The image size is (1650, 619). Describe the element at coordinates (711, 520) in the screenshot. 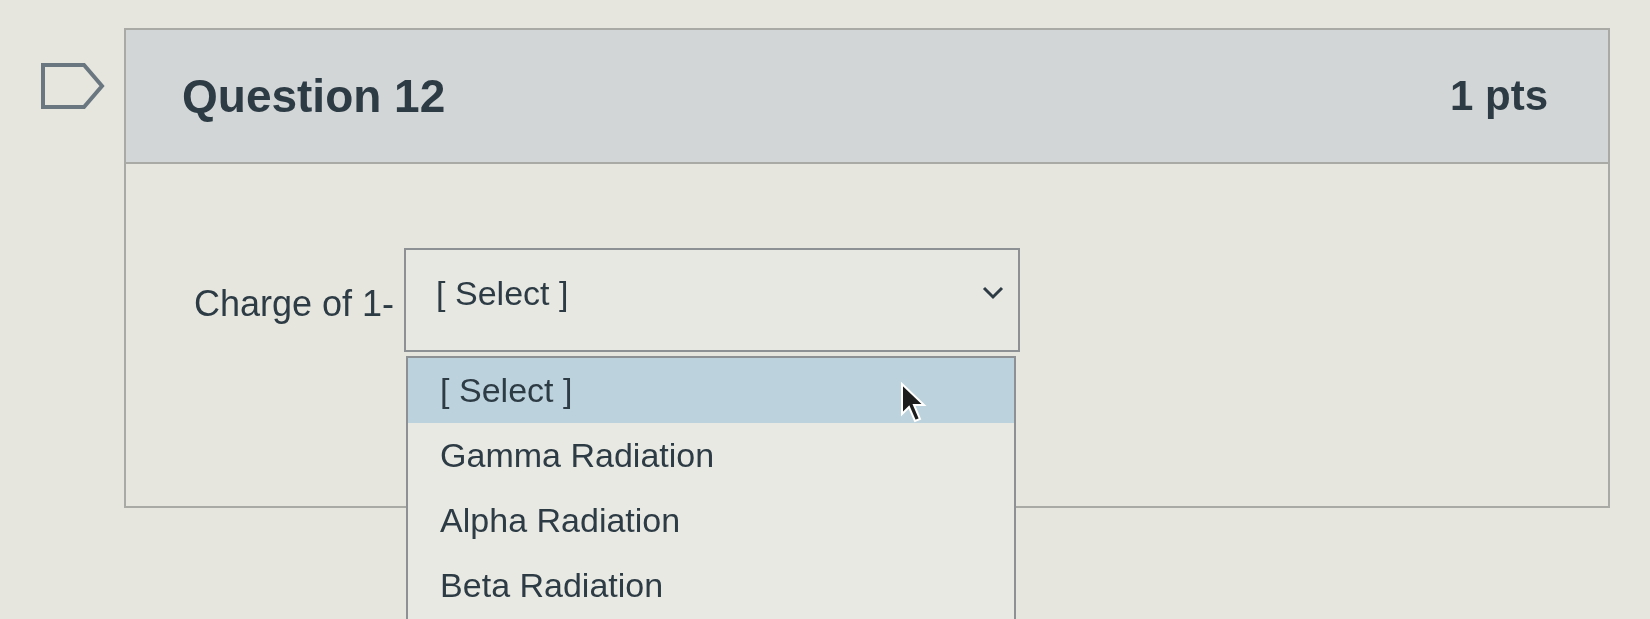

I see `dropdown-option: Alpha Radiation` at that location.